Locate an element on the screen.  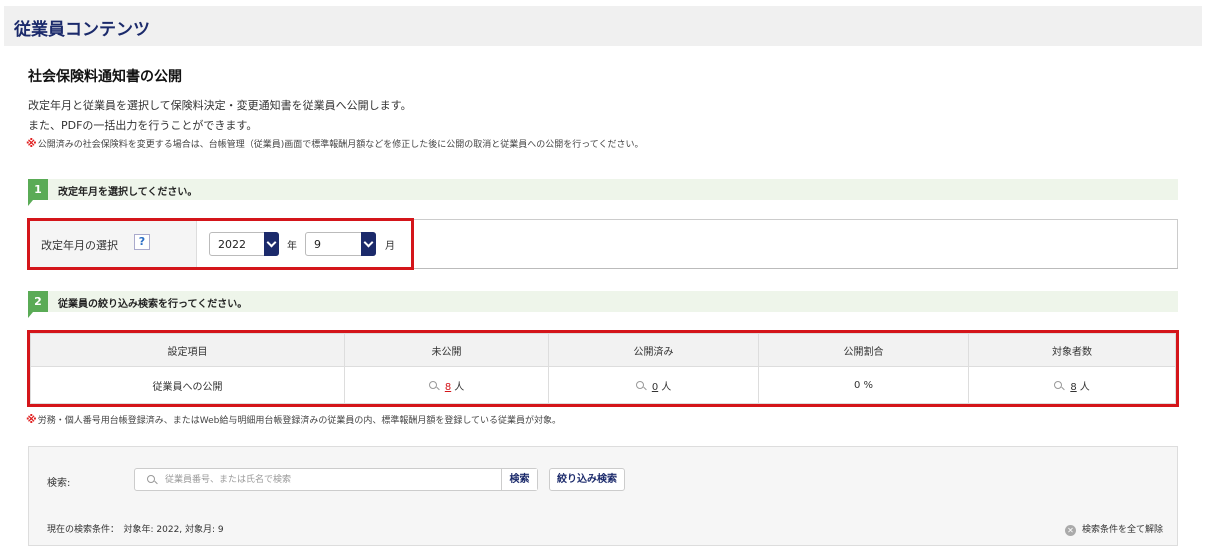
search-box: 検索 is located at coordinates (336, 479).